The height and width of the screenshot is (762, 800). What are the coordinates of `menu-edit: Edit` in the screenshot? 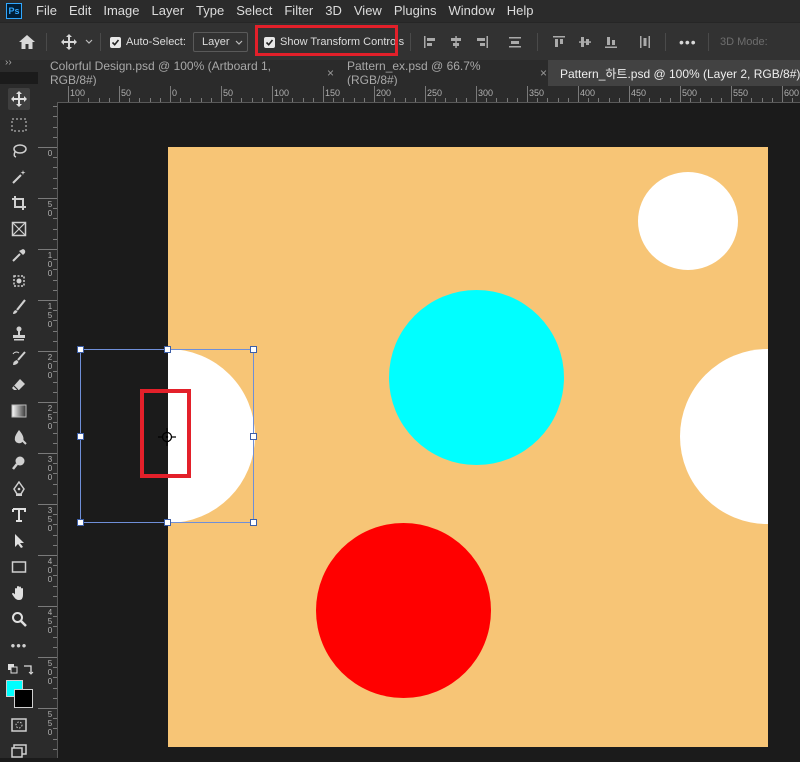 It's located at (80, 11).